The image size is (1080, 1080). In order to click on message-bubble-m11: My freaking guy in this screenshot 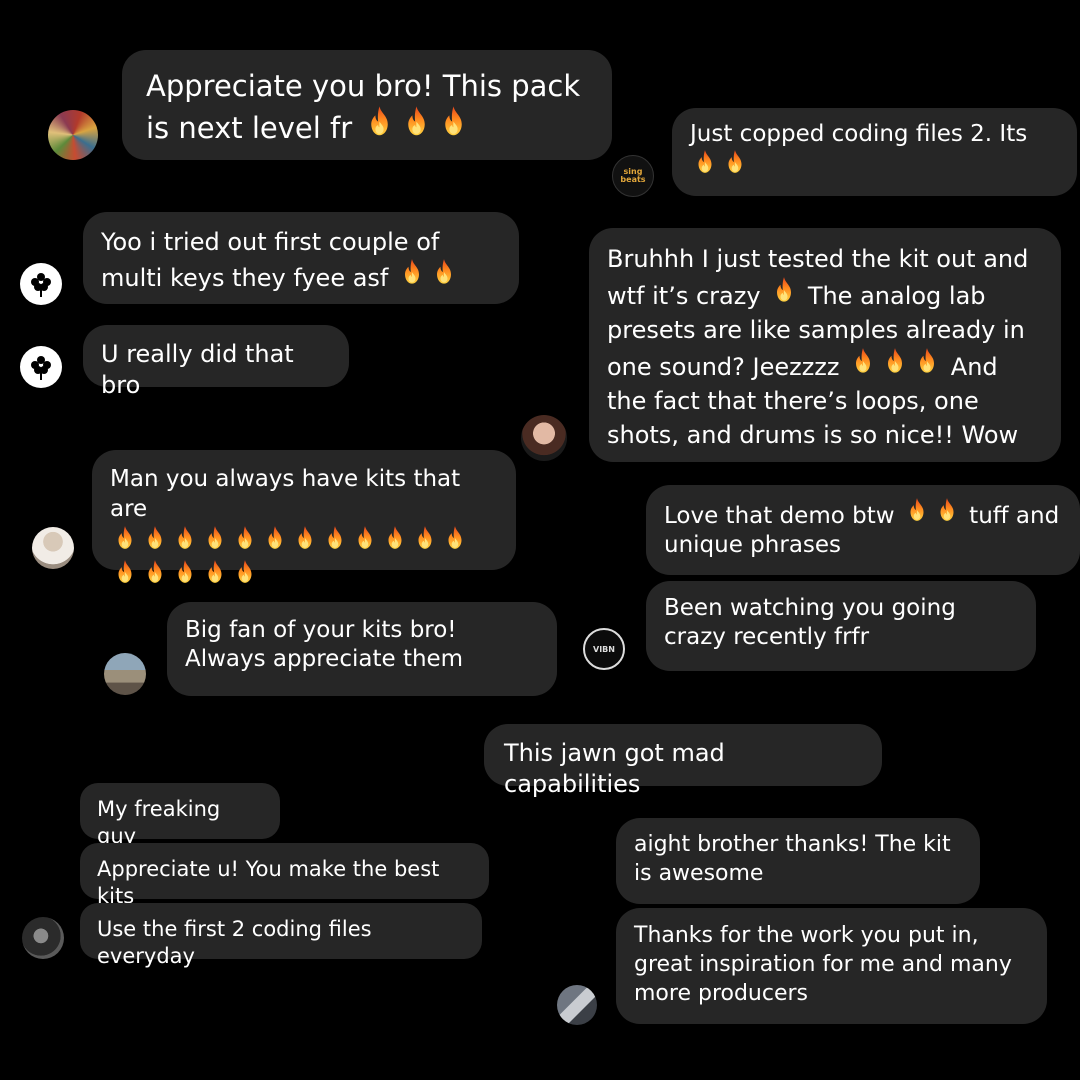, I will do `click(180, 815)`.